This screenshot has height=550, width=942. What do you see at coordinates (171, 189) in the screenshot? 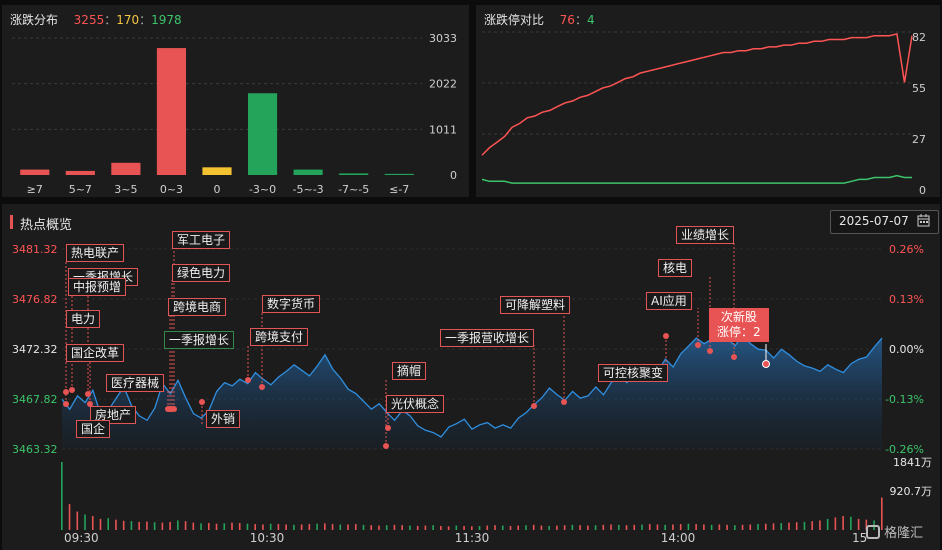
I see `x-tick-label: 0~3` at bounding box center [171, 189].